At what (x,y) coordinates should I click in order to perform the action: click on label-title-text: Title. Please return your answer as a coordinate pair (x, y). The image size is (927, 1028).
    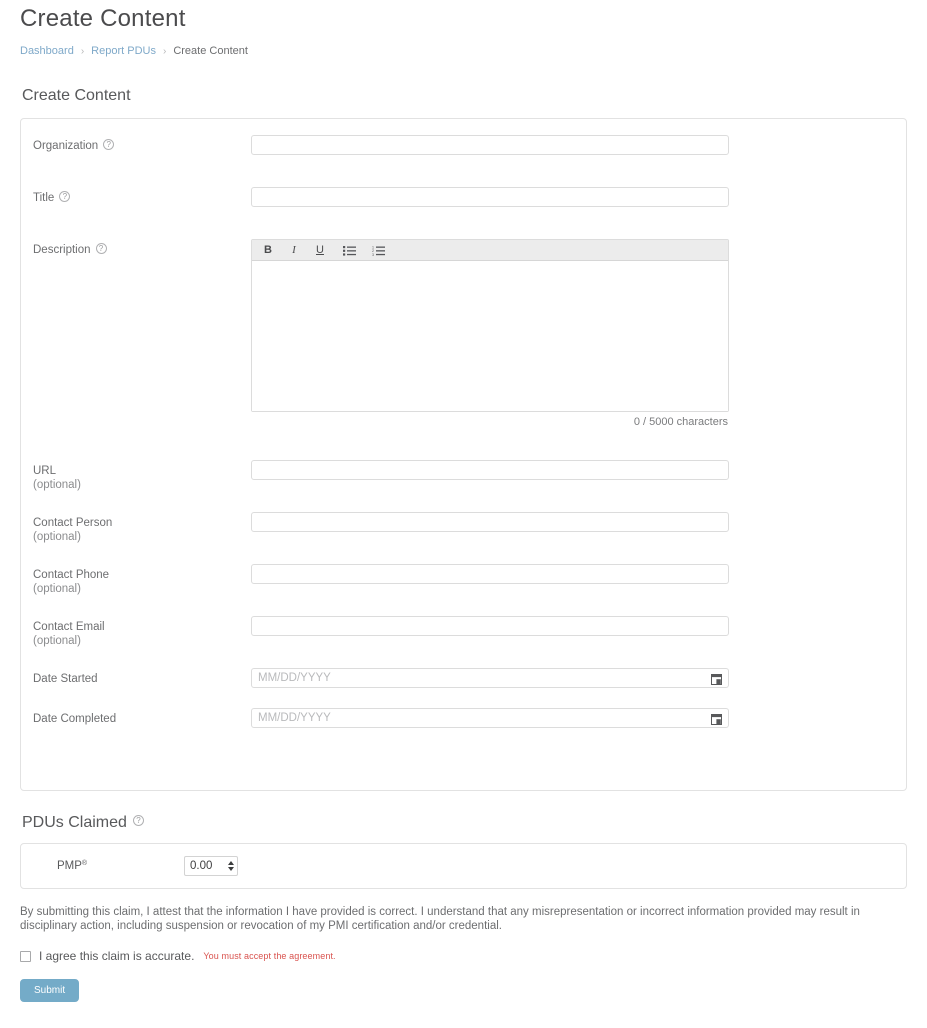
    Looking at the image, I should click on (44, 198).